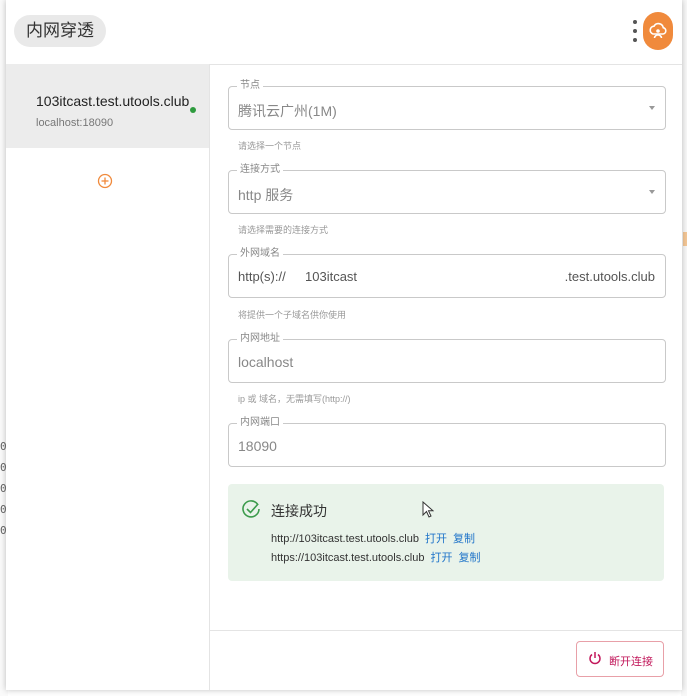 This screenshot has height=696, width=687. I want to click on domain-prefix: http(s)://, so click(262, 276).